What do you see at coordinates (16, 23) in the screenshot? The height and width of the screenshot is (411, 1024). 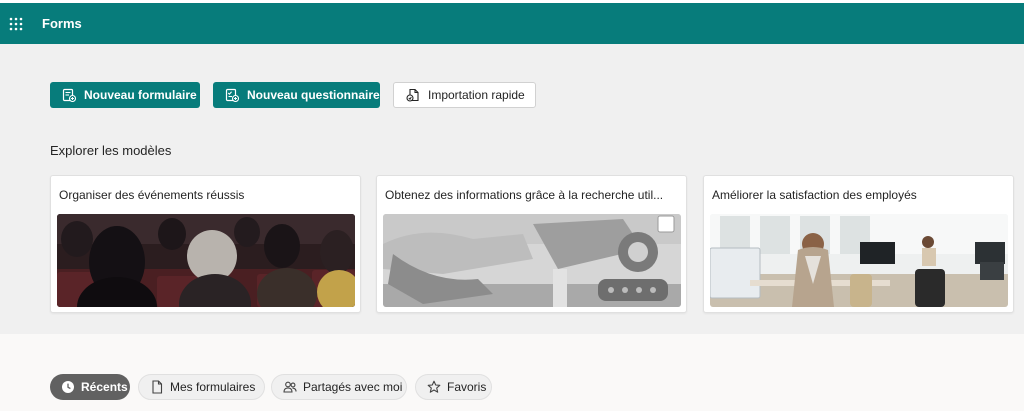 I see `waffle-icon` at bounding box center [16, 23].